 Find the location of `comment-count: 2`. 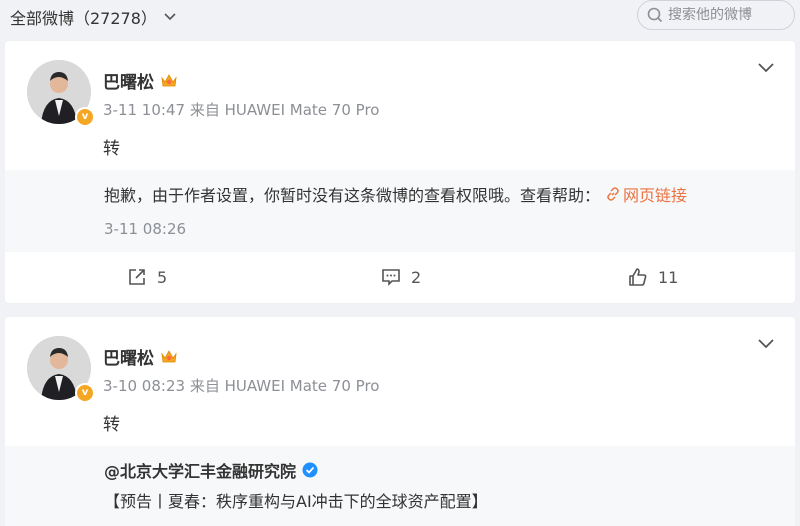

comment-count: 2 is located at coordinates (416, 277).